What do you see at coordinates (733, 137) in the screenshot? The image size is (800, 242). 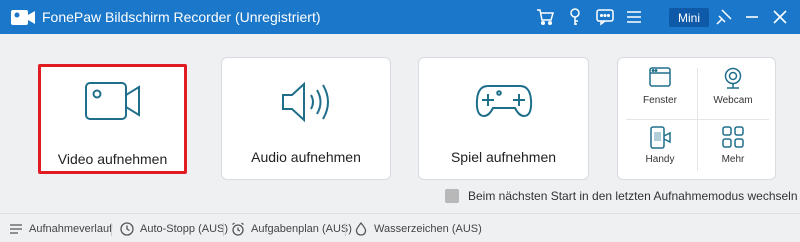 I see `grid-icon` at bounding box center [733, 137].